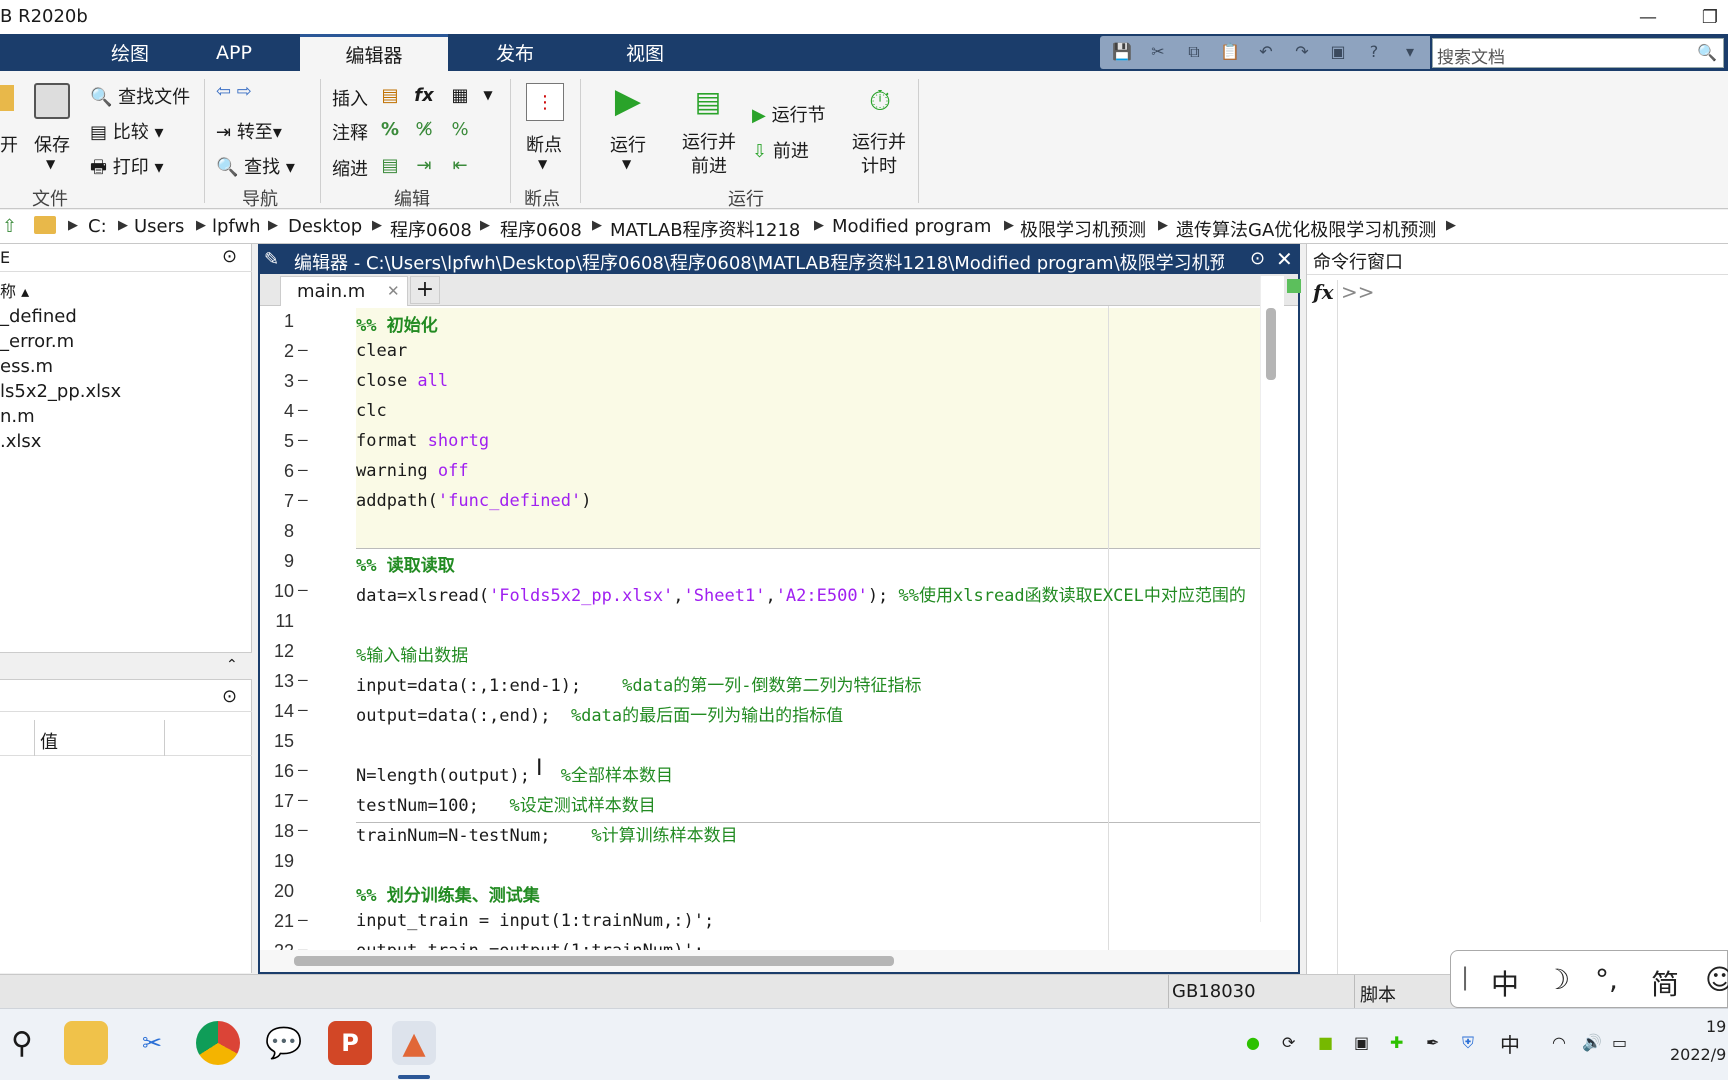 The height and width of the screenshot is (1080, 1728). I want to click on save-dropdown-icon: ▼, so click(50, 164).